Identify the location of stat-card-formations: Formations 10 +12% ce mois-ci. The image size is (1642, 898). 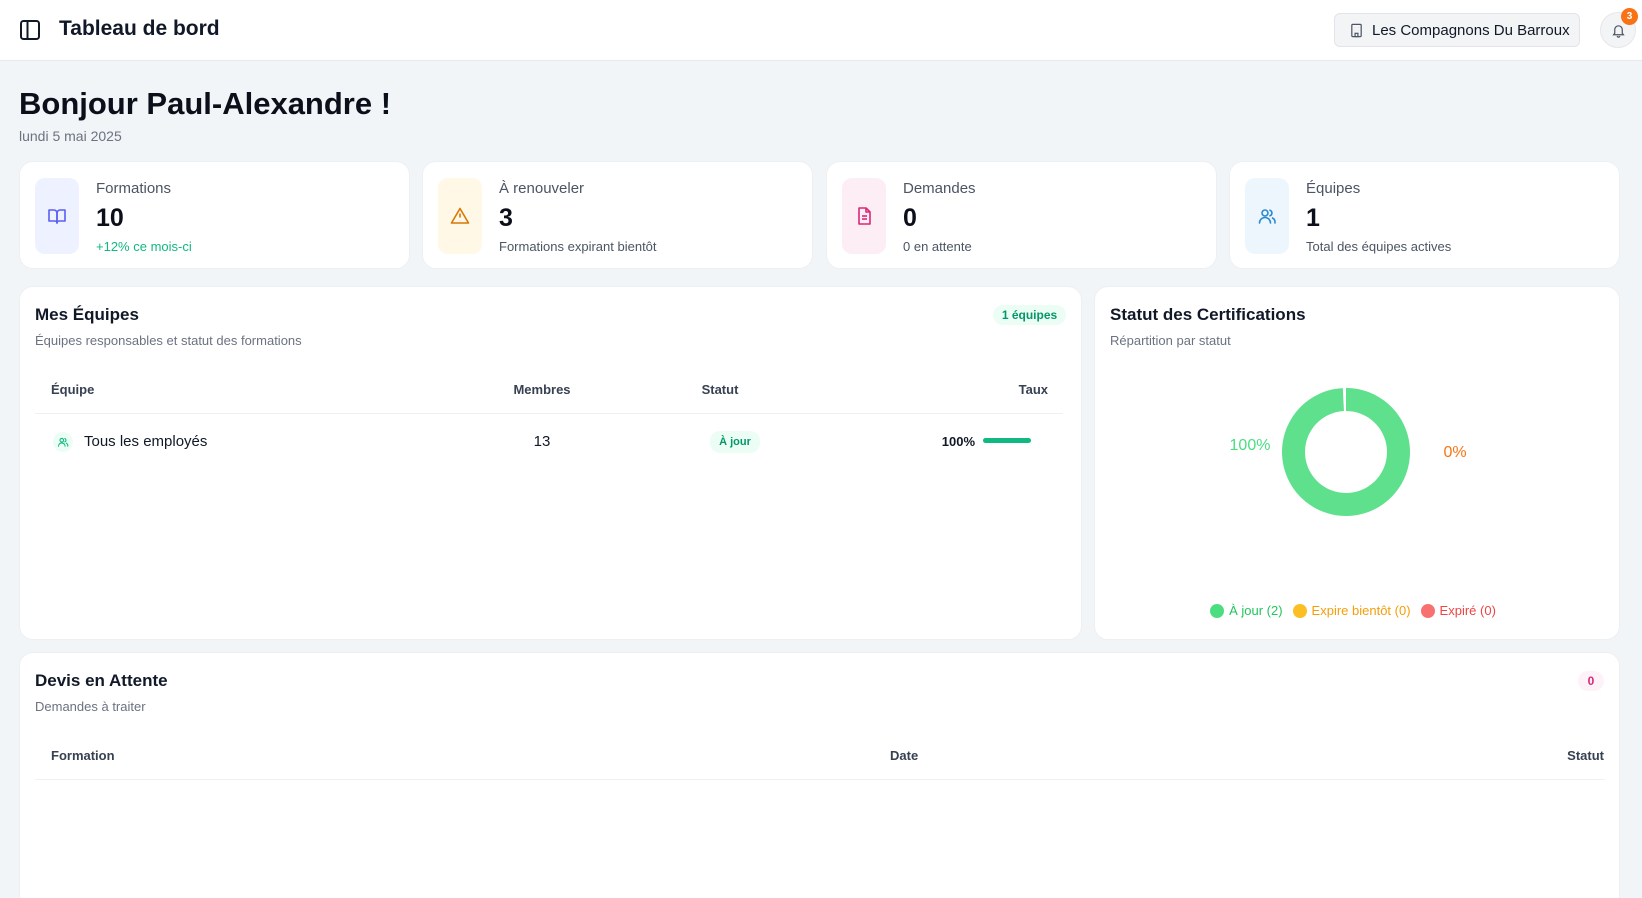
(214, 215).